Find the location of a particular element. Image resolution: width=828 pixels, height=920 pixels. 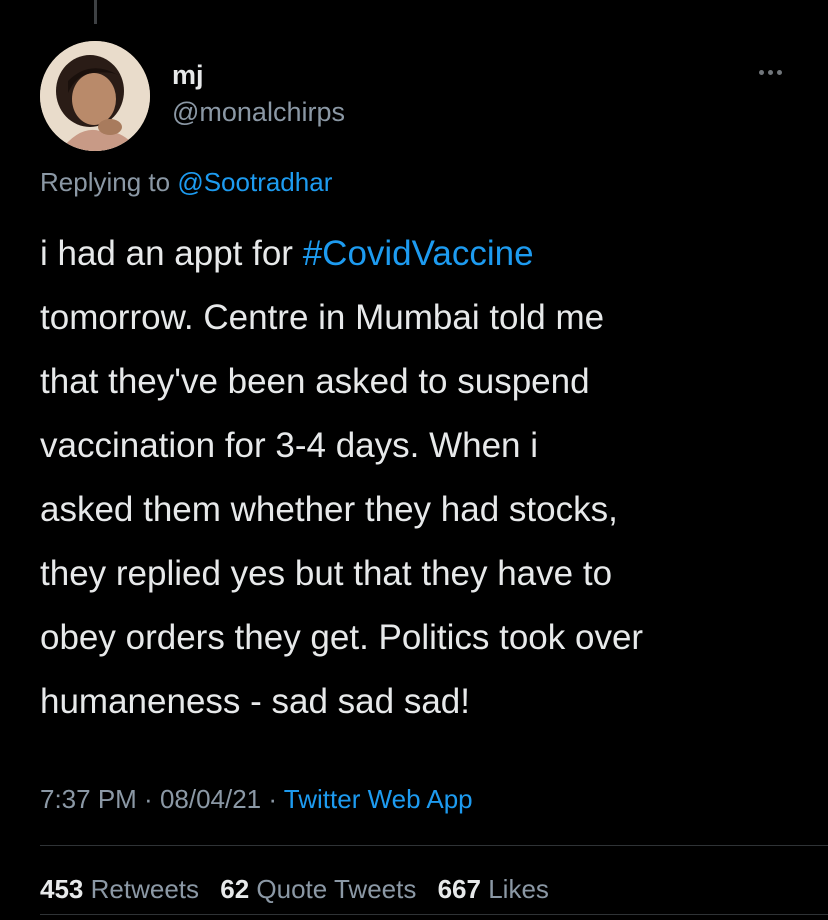

quote-tweets-count: 62 is located at coordinates (235, 889).